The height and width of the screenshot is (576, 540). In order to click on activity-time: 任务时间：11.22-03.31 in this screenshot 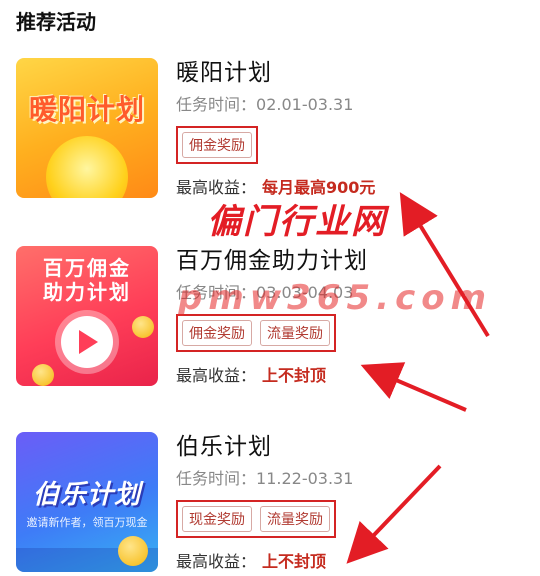, I will do `click(351, 479)`.